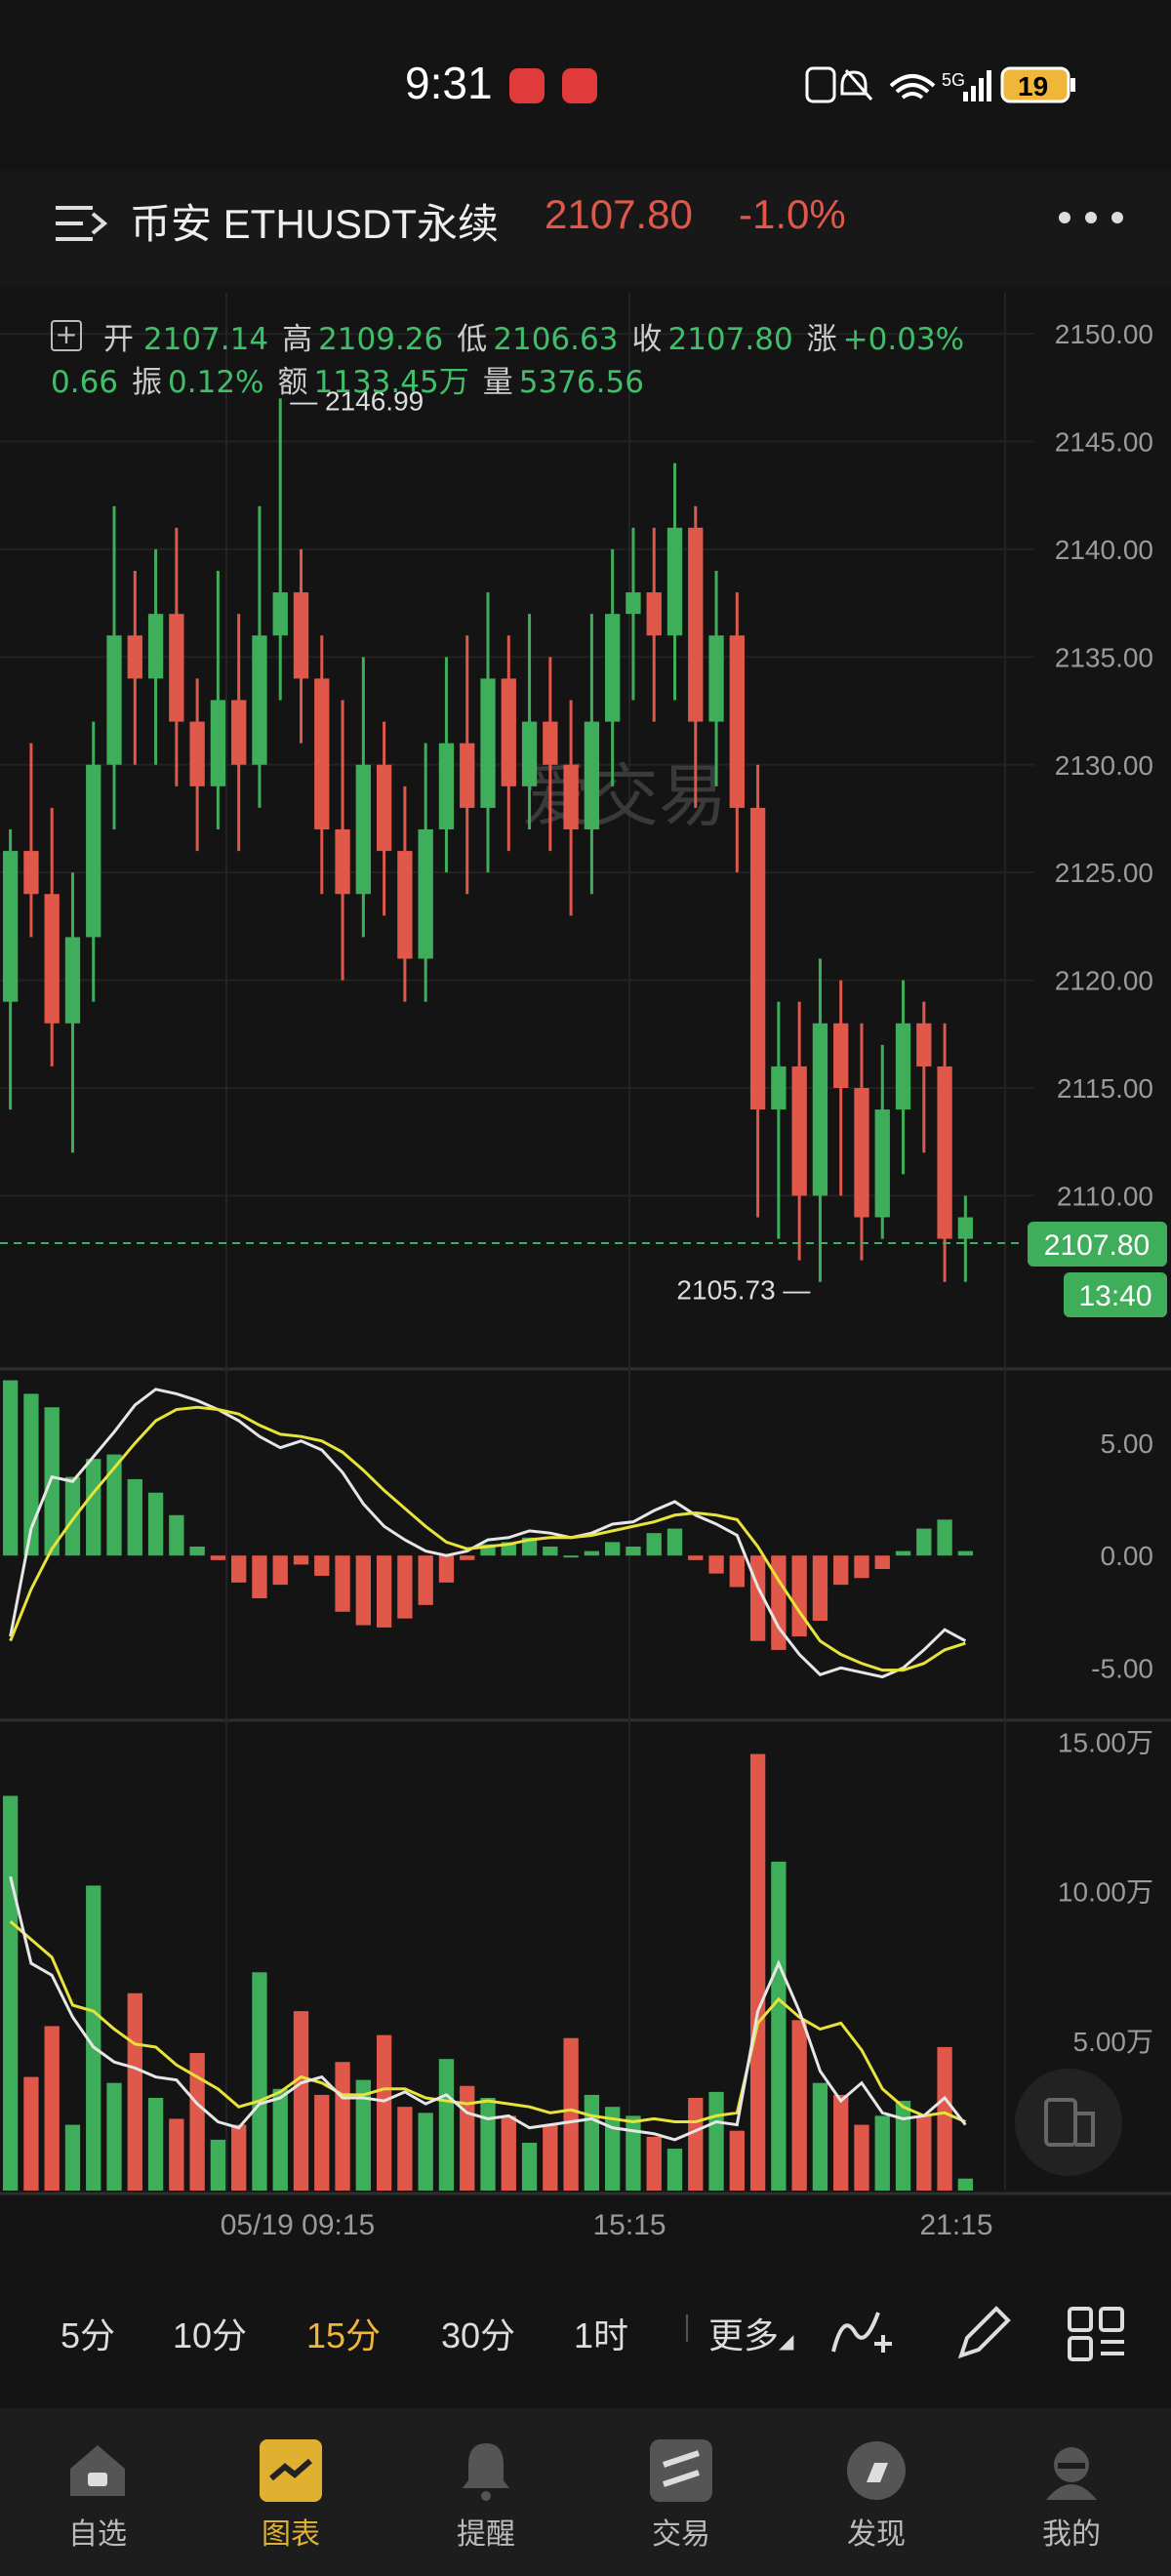 The width and height of the screenshot is (1171, 2576). Describe the element at coordinates (863, 2334) in the screenshot. I see `indicator-icon` at that location.